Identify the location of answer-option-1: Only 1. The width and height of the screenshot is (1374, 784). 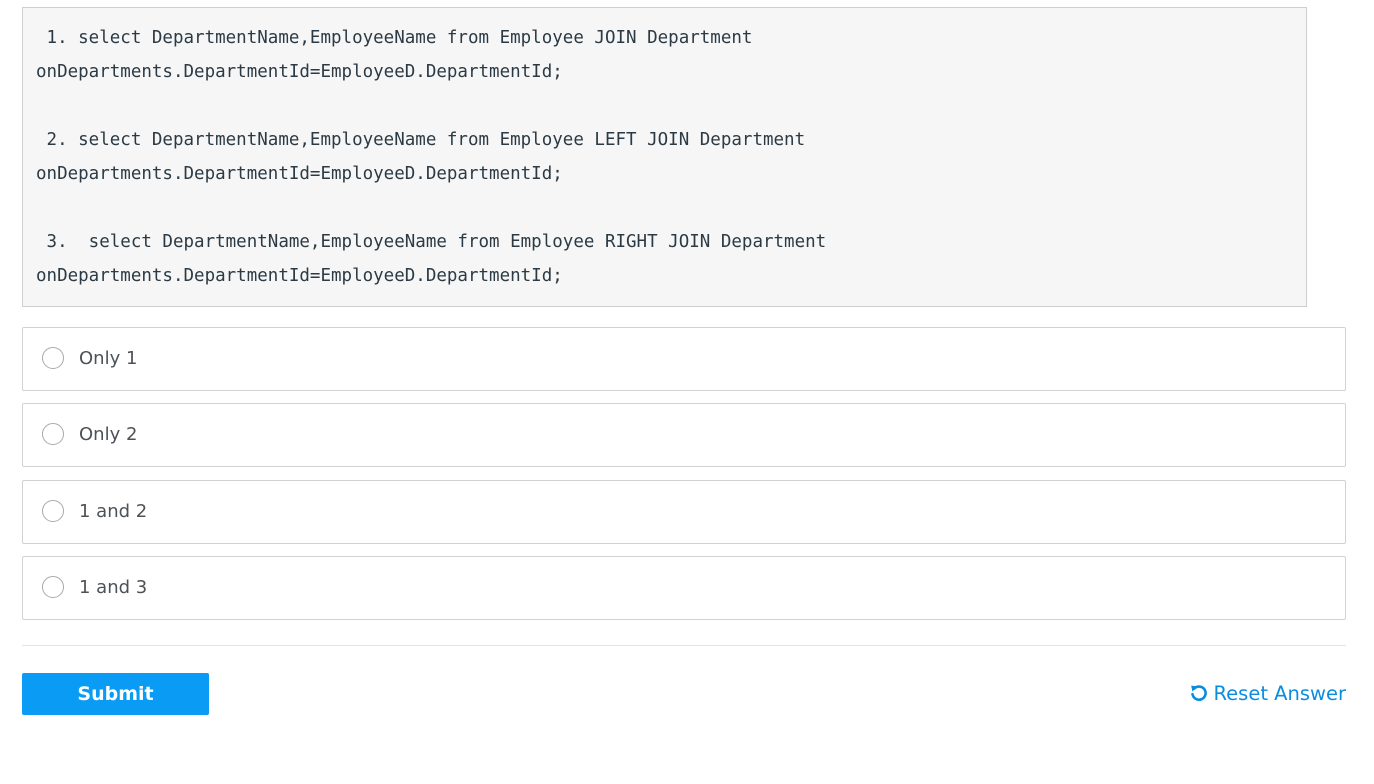
(684, 359).